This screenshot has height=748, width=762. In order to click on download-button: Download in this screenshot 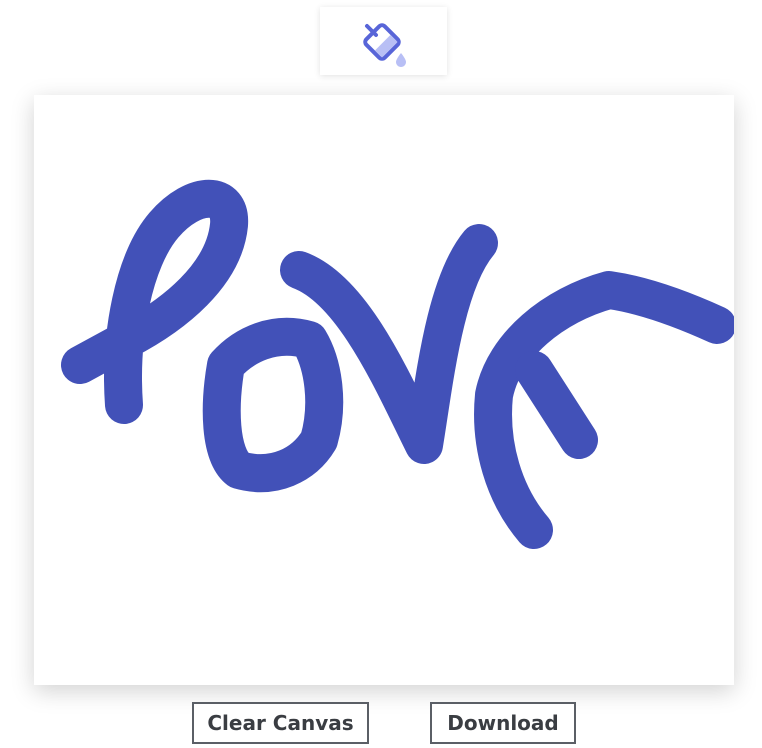, I will do `click(503, 723)`.